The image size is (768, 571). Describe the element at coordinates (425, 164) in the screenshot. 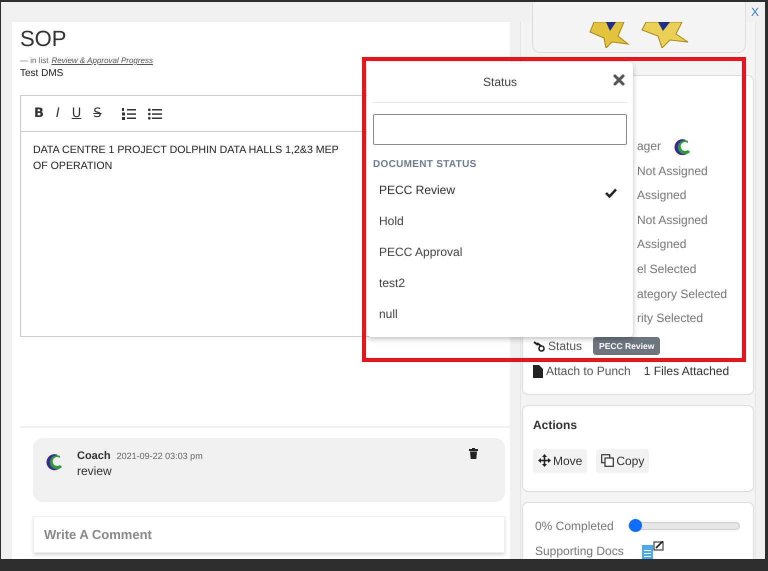

I see `section-heading: DOCUMENT STATUS` at that location.